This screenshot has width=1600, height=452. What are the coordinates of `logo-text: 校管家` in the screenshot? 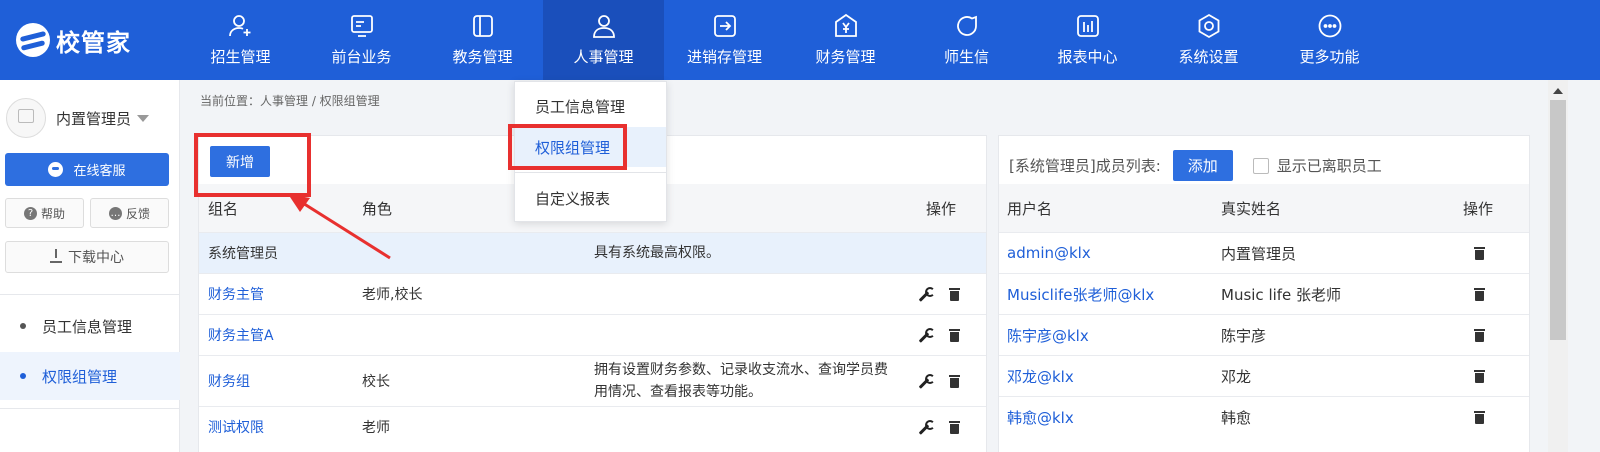 It's located at (93, 42).